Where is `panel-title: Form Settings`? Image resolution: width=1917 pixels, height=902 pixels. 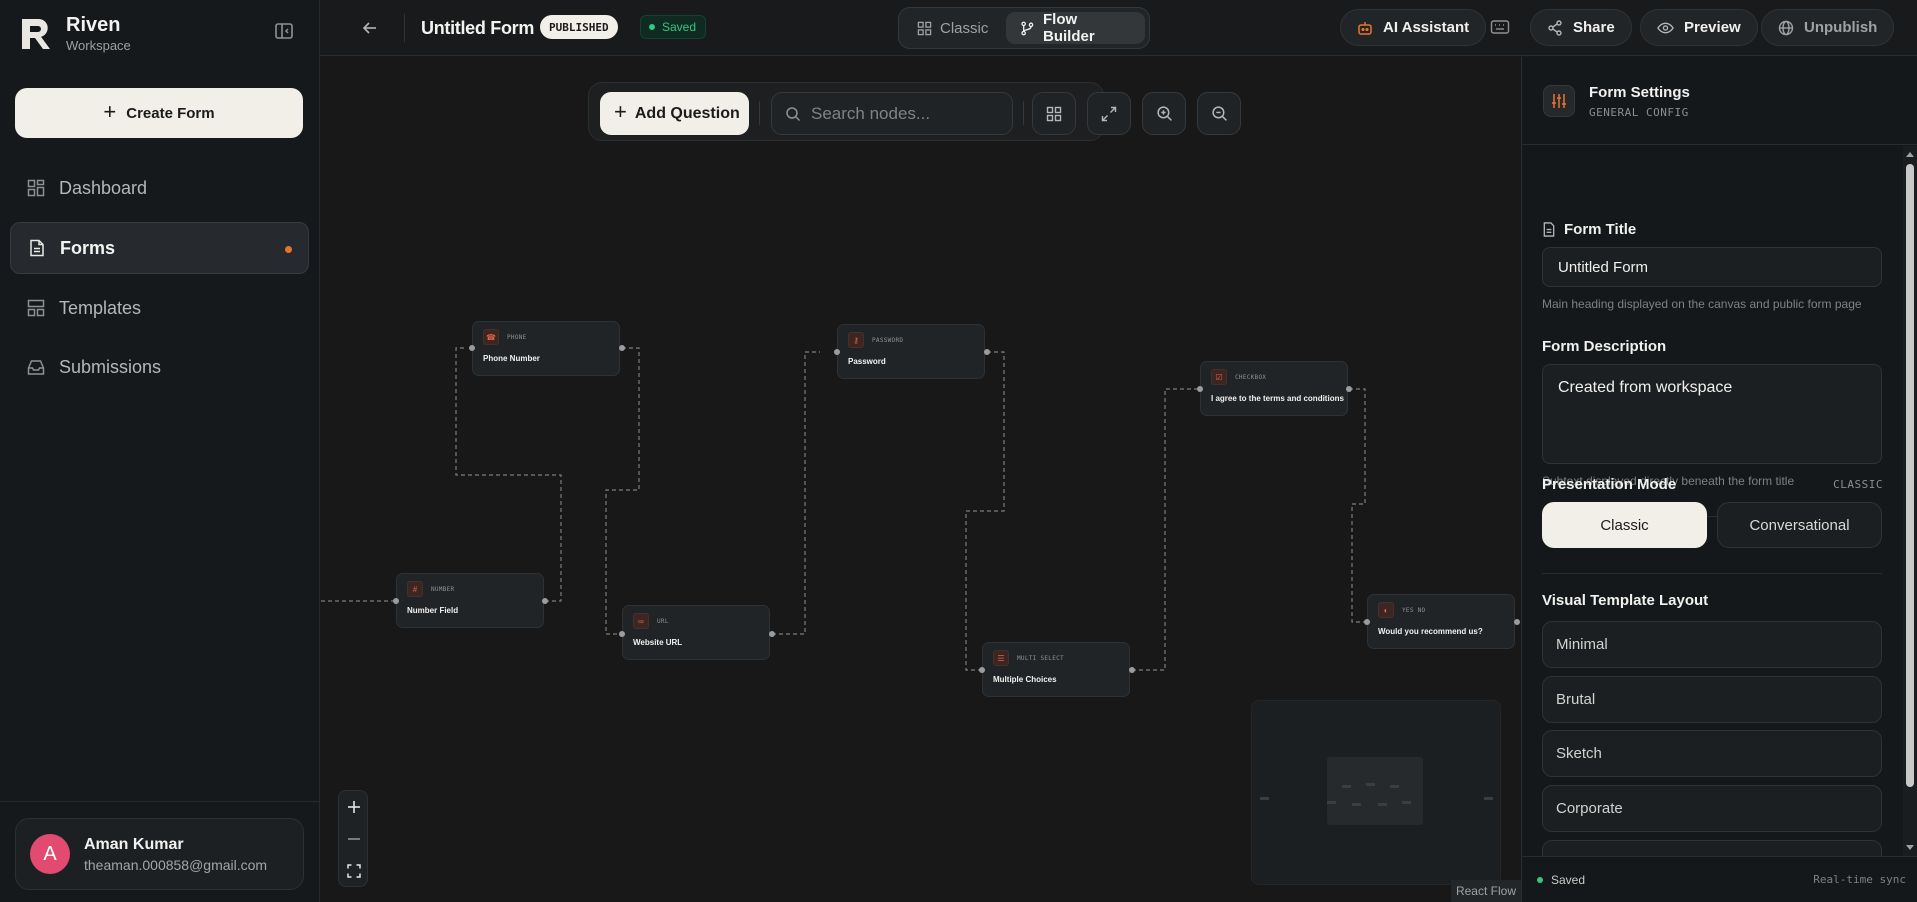
panel-title: Form Settings is located at coordinates (1639, 92).